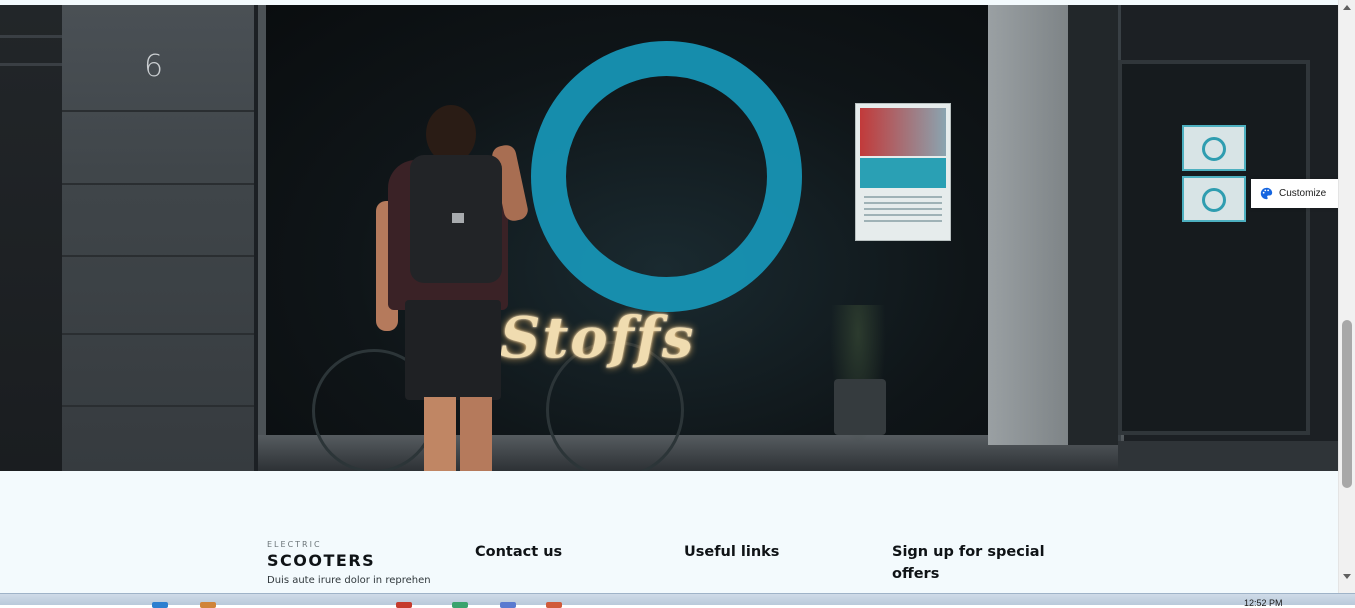  I want to click on pillar, so click(1028, 225).